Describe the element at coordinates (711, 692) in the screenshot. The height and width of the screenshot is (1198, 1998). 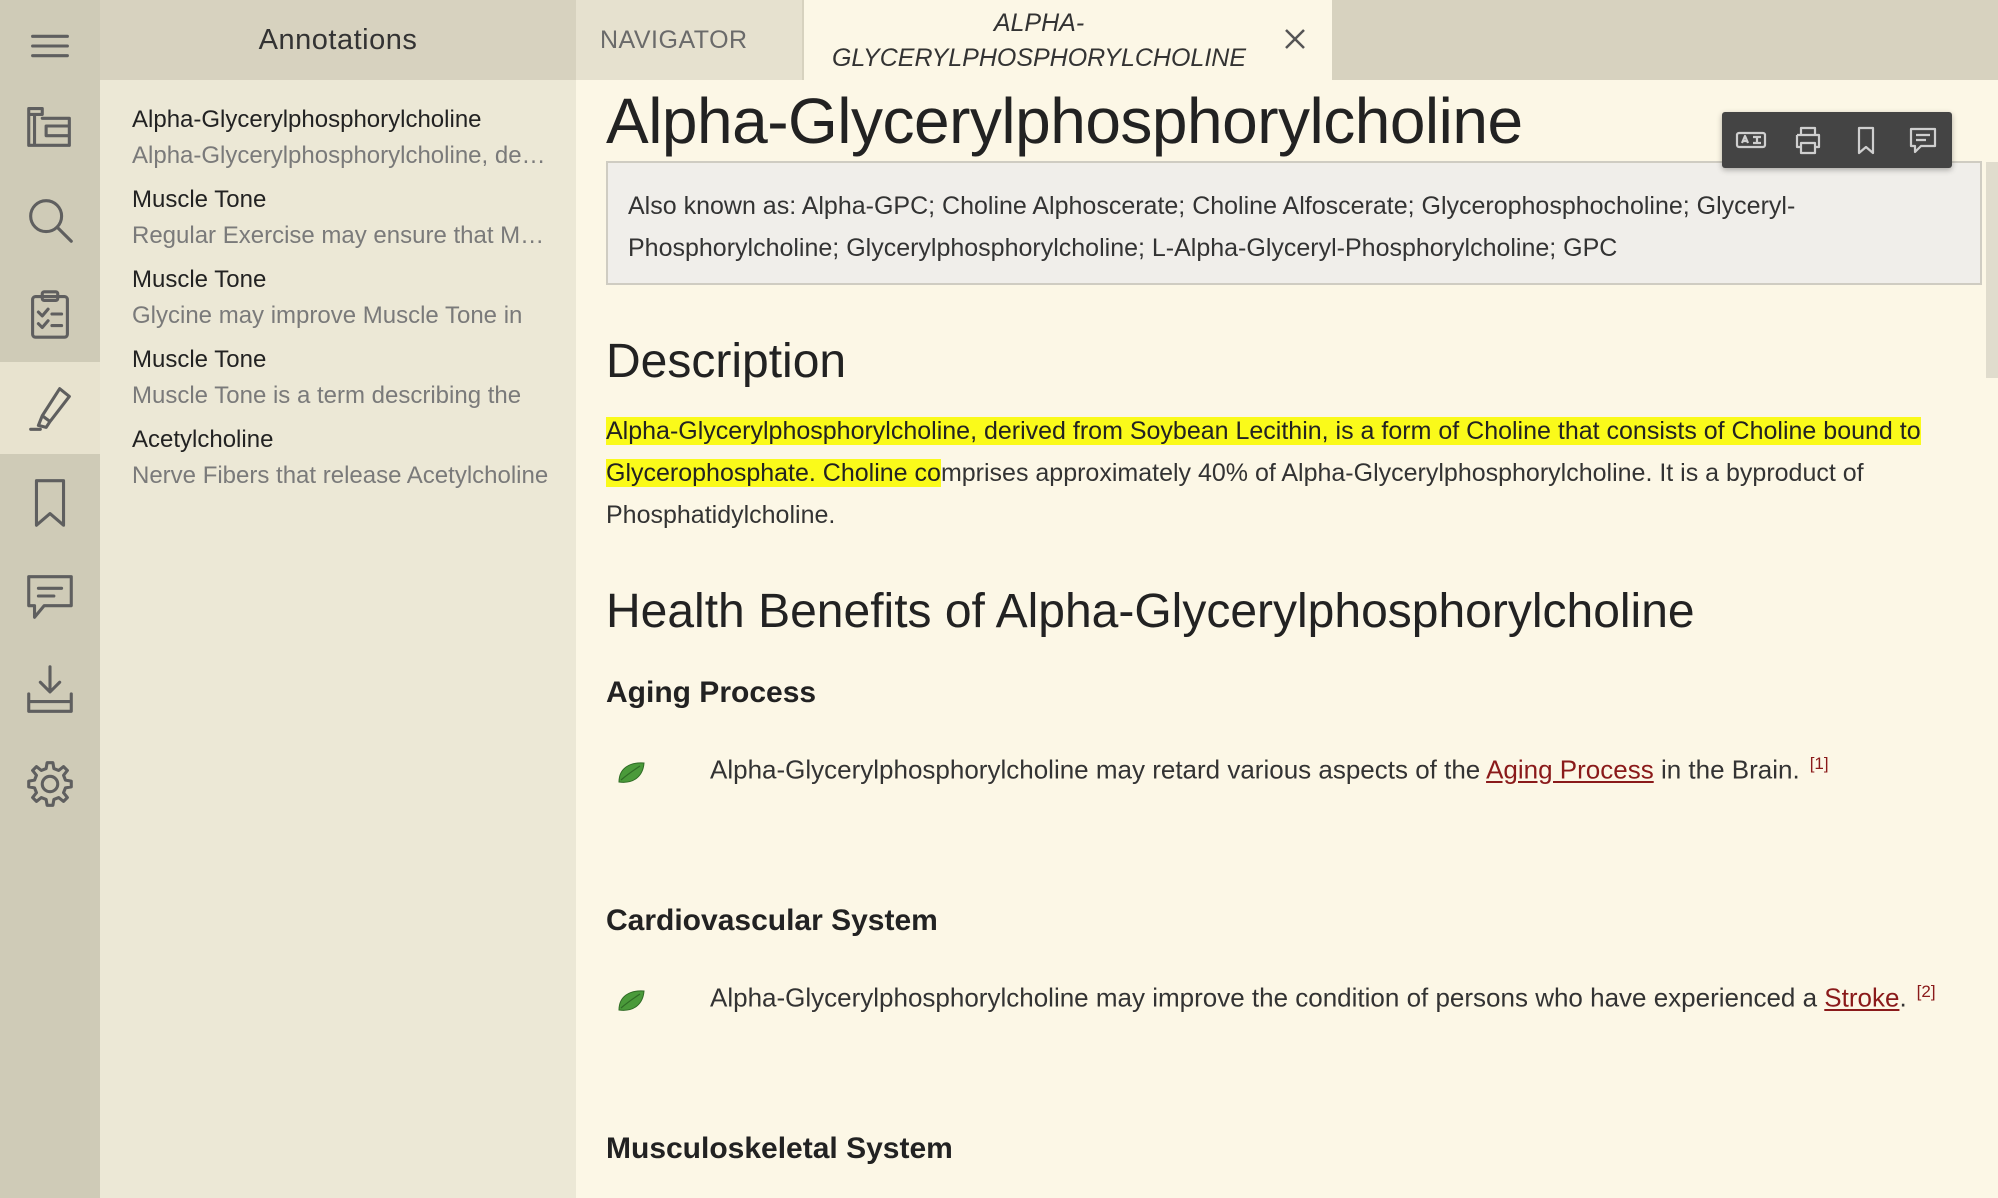
I see `section-heading-aging: Aging Process` at that location.